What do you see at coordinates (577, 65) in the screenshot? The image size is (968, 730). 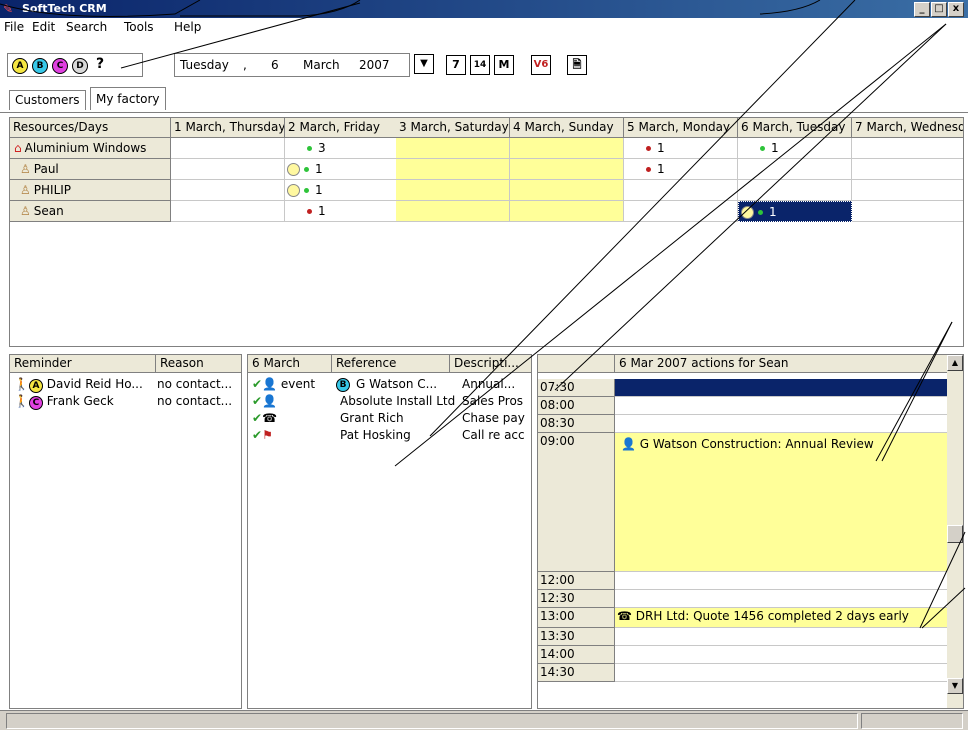 I see `document-icon: 🗎` at bounding box center [577, 65].